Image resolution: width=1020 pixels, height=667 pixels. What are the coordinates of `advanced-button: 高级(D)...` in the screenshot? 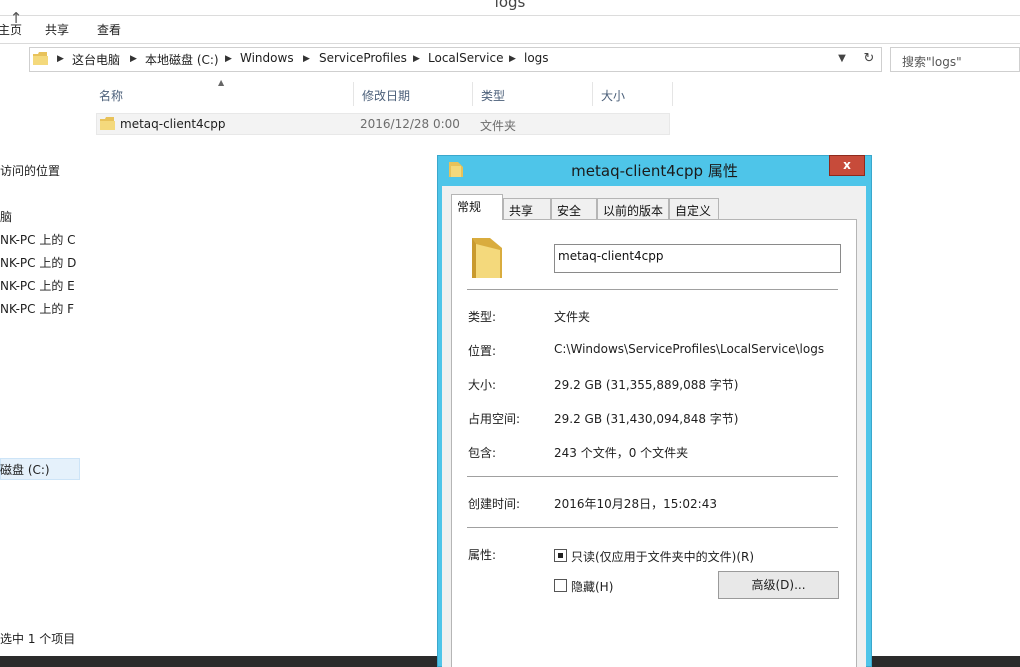 It's located at (778, 585).